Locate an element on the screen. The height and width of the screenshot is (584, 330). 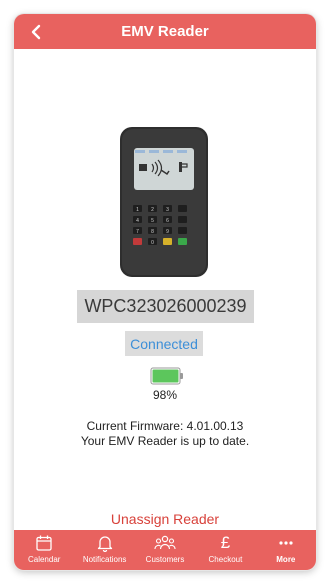
battery-percentage: 98% is located at coordinates (165, 395).